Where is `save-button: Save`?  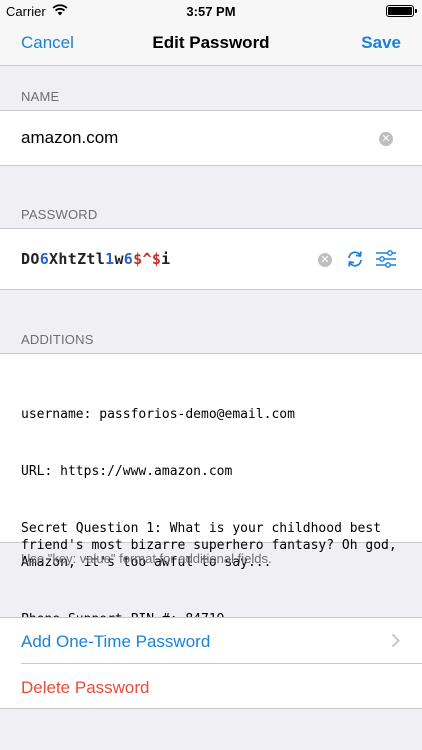
save-button: Save is located at coordinates (381, 43).